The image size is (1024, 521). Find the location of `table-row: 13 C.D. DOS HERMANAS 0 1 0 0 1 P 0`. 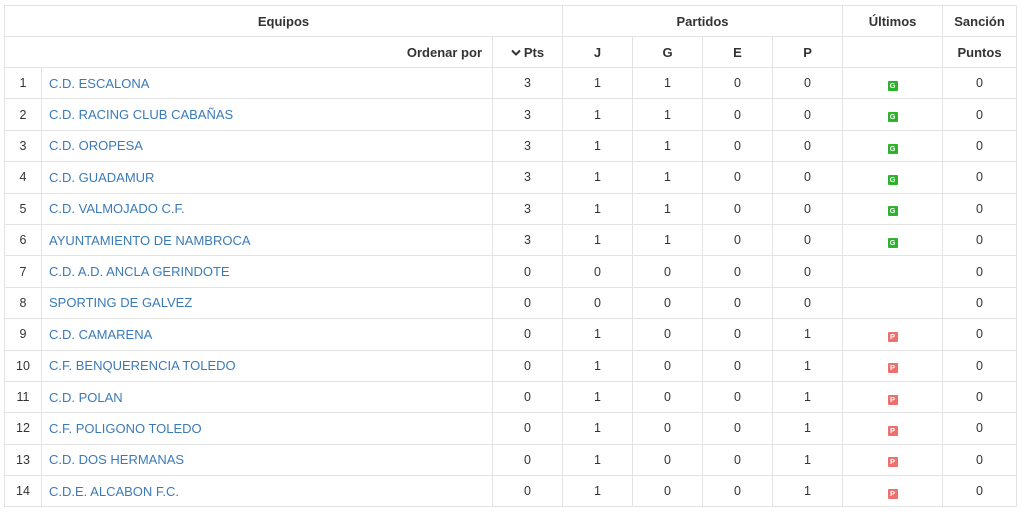

table-row: 13 C.D. DOS HERMANAS 0 1 0 0 1 P 0 is located at coordinates (511, 460).